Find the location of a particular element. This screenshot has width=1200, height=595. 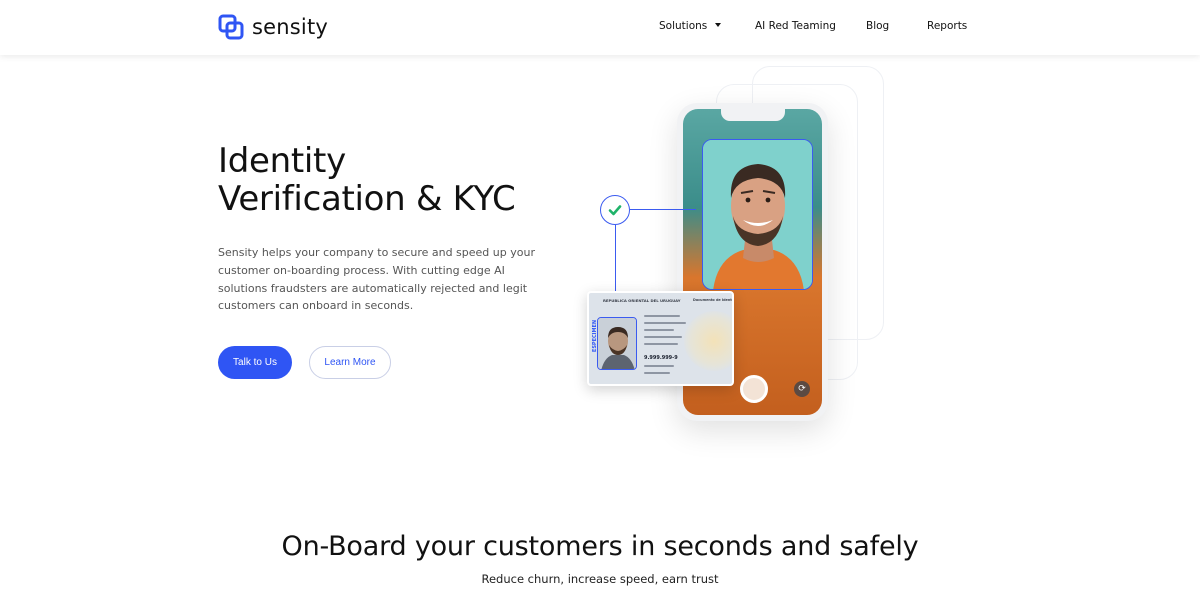

brand-name: sensity is located at coordinates (290, 27).